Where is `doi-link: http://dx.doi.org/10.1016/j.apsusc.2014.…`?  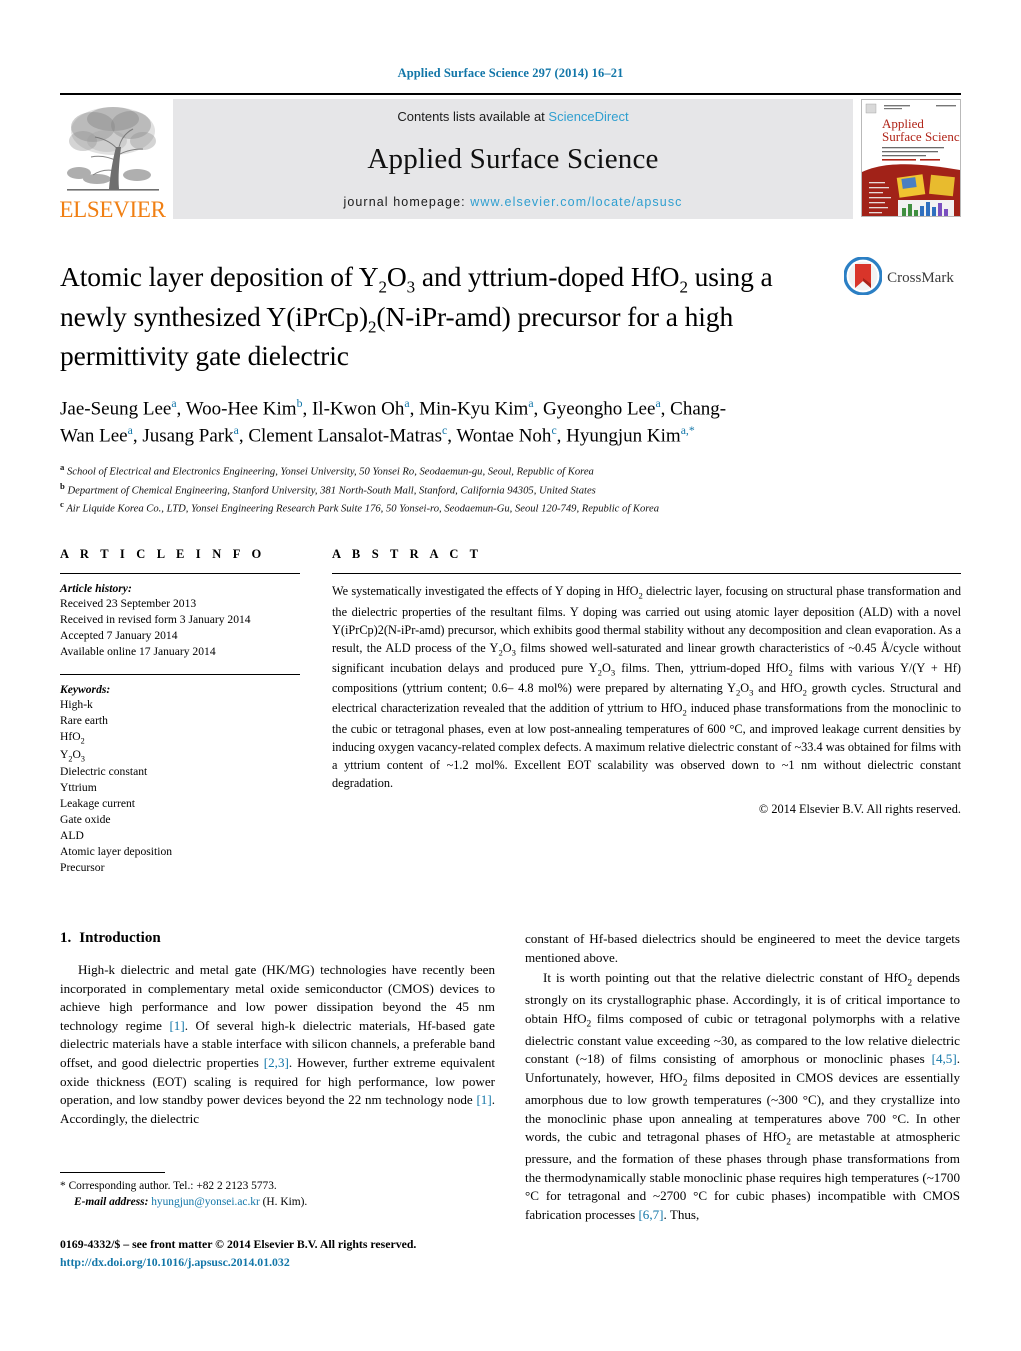
doi-link: http://dx.doi.org/10.1016/j.apsusc.2014.… is located at coordinates (320, 1263).